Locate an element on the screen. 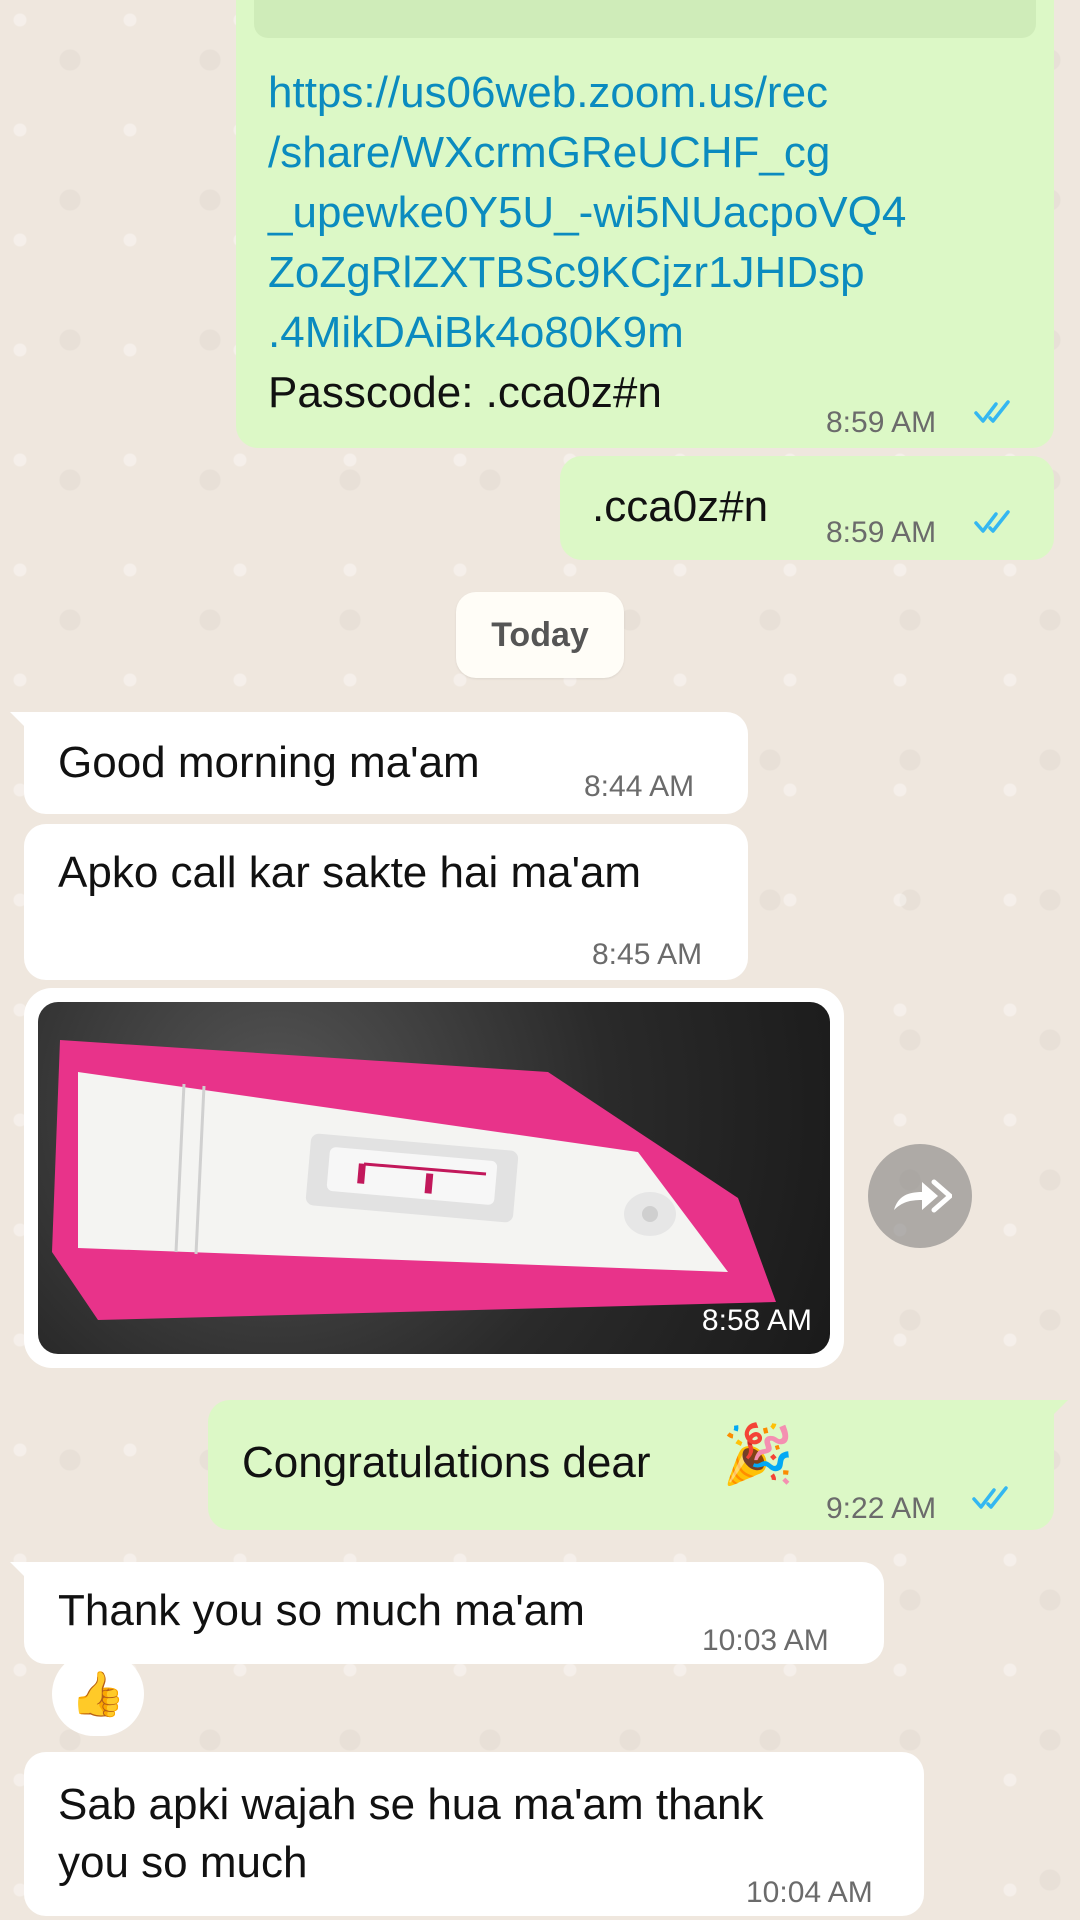 This screenshot has height=1920, width=1080. message-outgoing-passcode: .cca0z#n 8:59 AM is located at coordinates (807, 508).